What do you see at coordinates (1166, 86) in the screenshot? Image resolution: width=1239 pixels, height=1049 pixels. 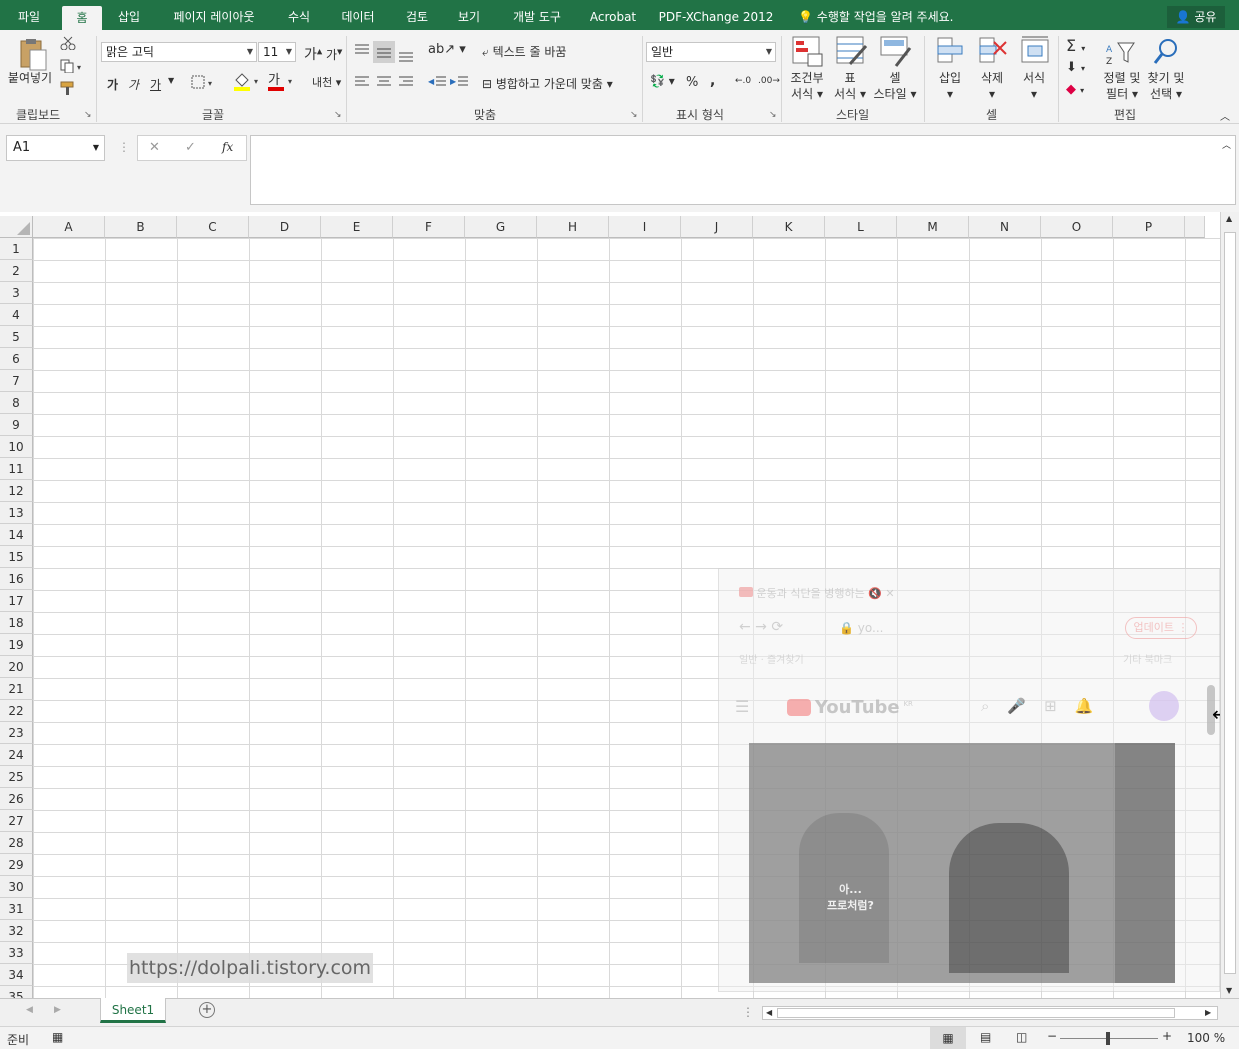 I see `find-select-button: 찾기 및 선택 ▾` at bounding box center [1166, 86].